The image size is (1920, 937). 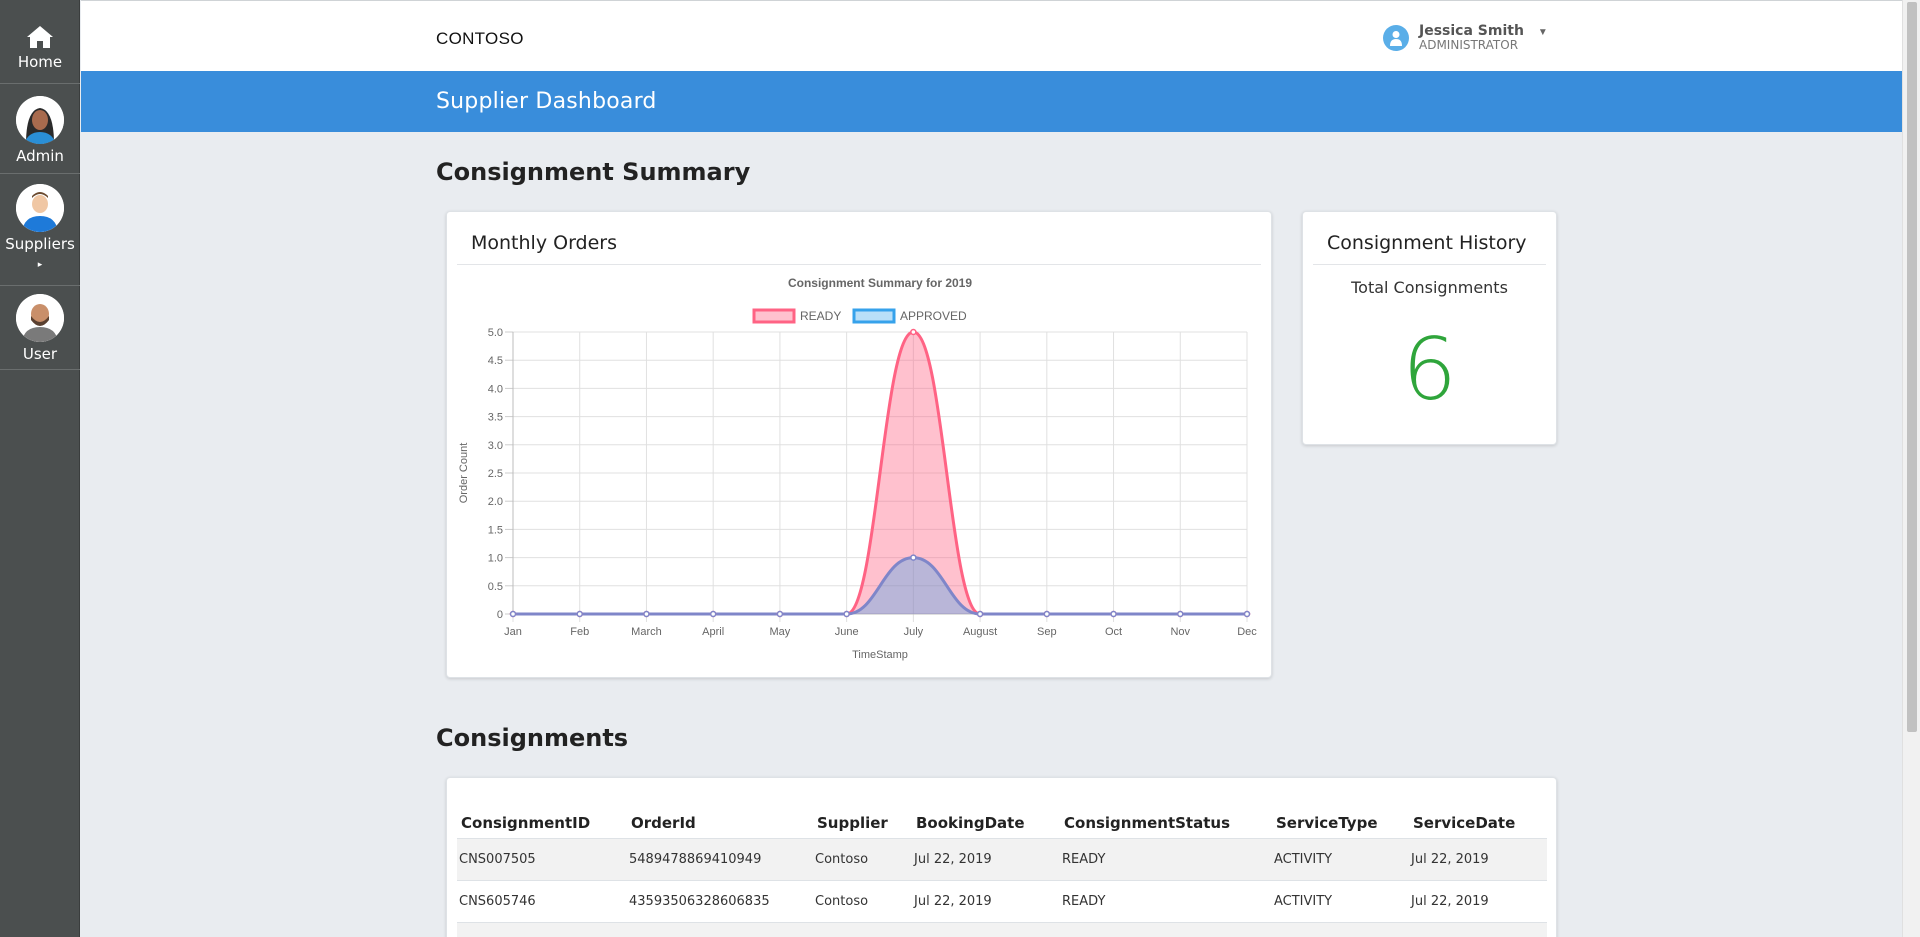 What do you see at coordinates (495, 361) in the screenshot?
I see `y-tick-label: 4.5` at bounding box center [495, 361].